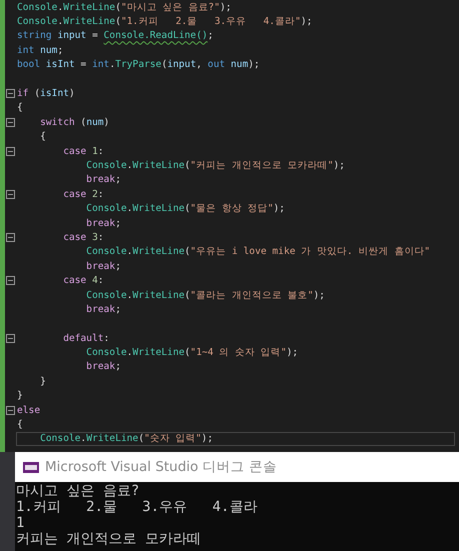 The image size is (459, 551). What do you see at coordinates (232, 209) in the screenshot?
I see `code-token: "물은 항상 정답"` at bounding box center [232, 209].